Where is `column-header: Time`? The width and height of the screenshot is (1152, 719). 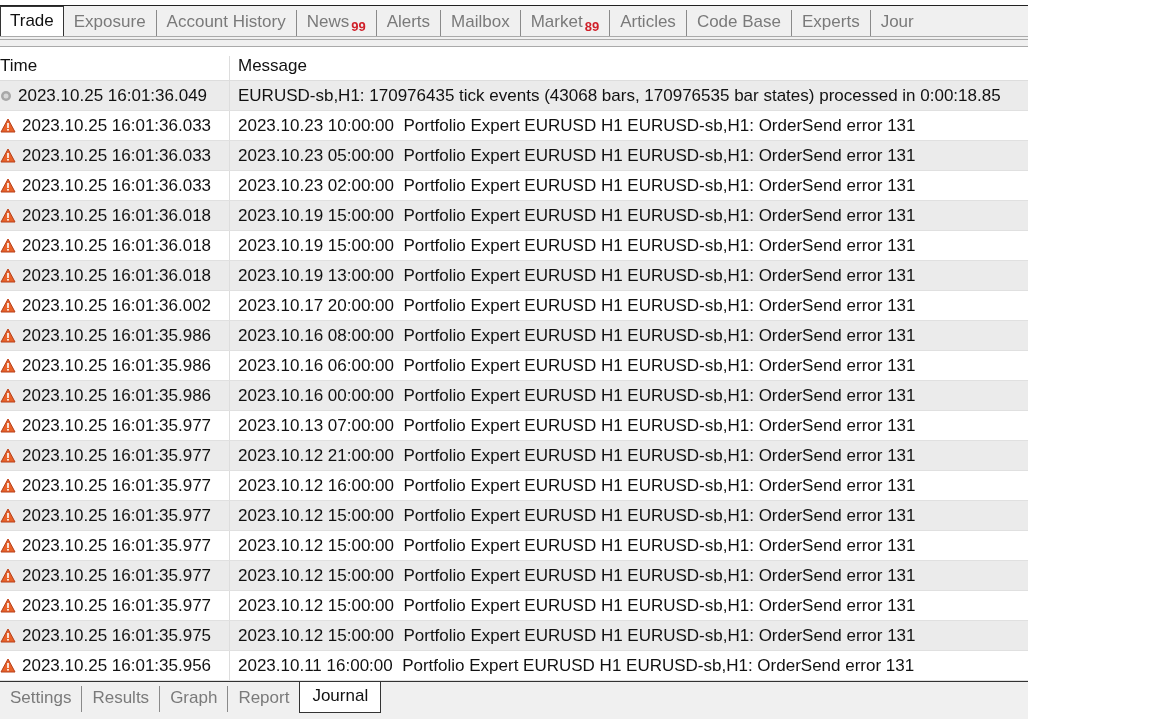
column-header: Time is located at coordinates (115, 68).